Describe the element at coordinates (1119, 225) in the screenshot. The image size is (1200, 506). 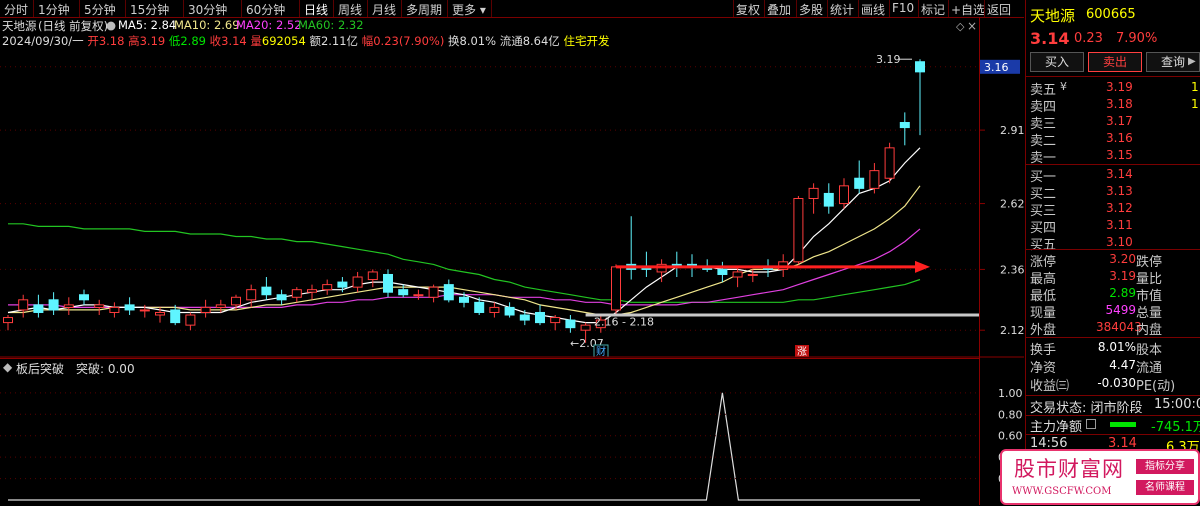
I see `bid-4-price: 3.11` at that location.